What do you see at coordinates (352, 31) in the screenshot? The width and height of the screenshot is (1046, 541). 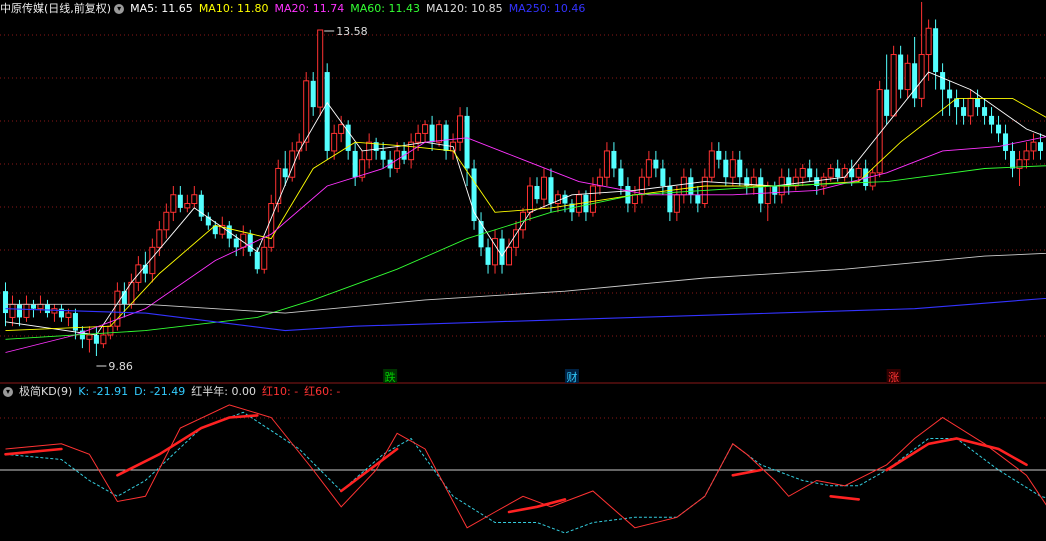 I see `high-price-label: 13.58` at bounding box center [352, 31].